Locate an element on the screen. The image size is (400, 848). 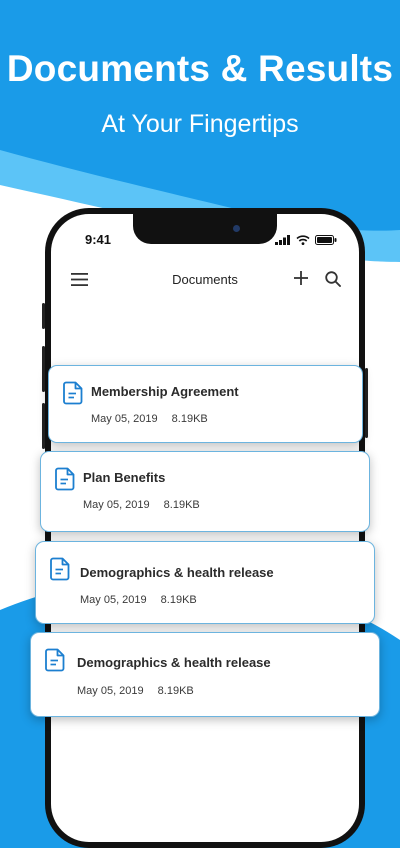
status-icons is located at coordinates (306, 240).